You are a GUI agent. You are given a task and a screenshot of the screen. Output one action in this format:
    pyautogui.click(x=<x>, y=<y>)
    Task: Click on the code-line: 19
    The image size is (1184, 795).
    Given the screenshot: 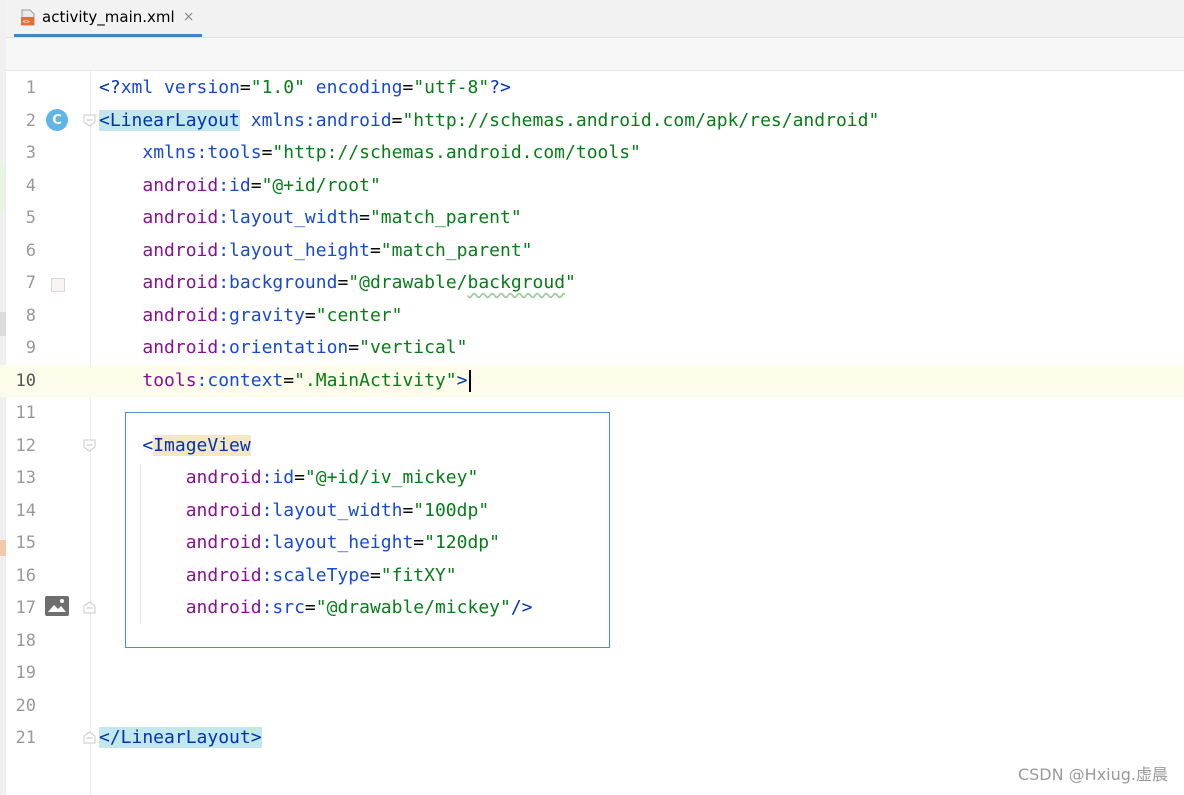 What is the action you would take?
    pyautogui.click(x=592, y=673)
    